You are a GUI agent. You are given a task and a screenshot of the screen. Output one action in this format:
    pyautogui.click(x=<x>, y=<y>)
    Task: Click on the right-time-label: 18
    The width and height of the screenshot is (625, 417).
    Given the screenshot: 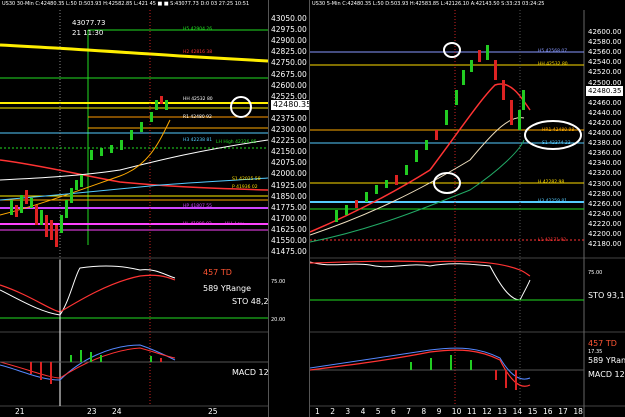 What is the action you would take?
    pyautogui.click(x=578, y=411)
    